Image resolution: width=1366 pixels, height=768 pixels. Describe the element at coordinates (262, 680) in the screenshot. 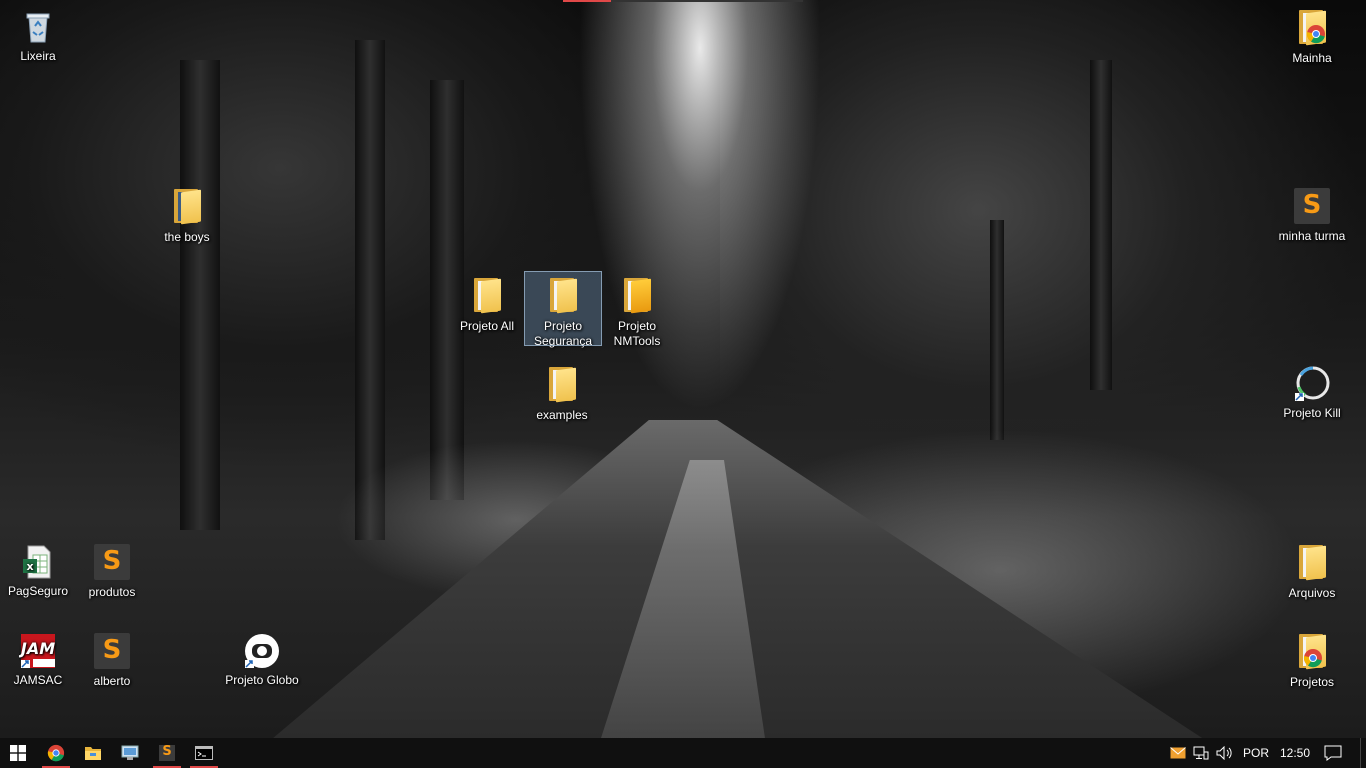

I see `icon-label: Projeto Globo` at that location.